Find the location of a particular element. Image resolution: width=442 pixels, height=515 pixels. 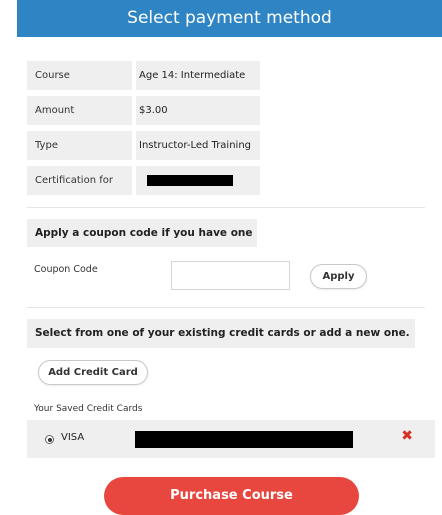

type-value: Instructor-Led Training is located at coordinates (198, 145).